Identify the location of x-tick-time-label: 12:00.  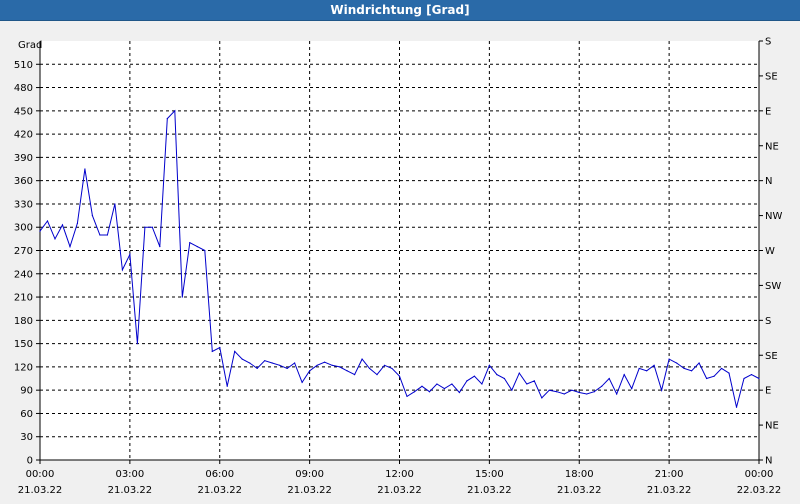
(399, 474).